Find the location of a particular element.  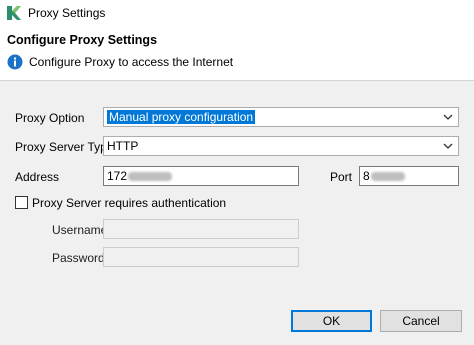

username-field is located at coordinates (201, 229).